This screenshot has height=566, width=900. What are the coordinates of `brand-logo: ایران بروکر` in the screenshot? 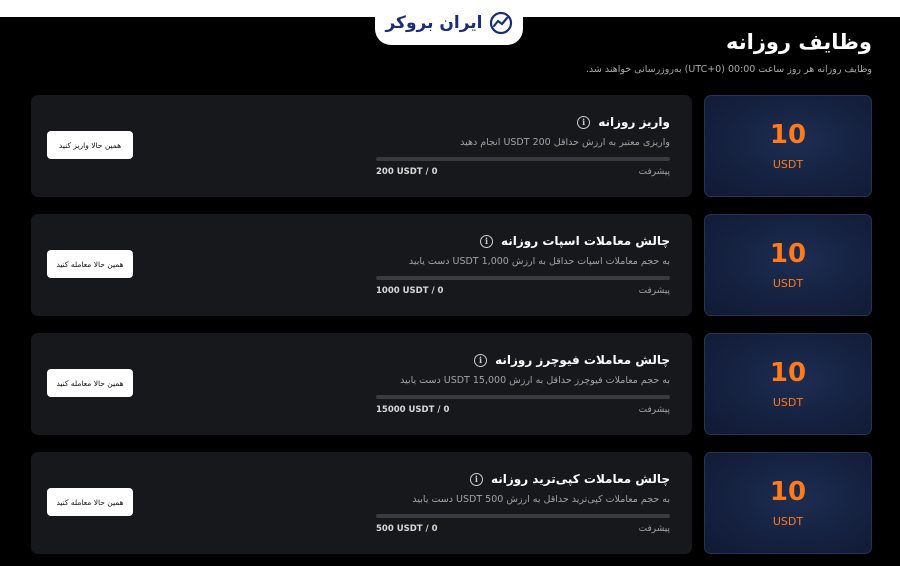 It's located at (449, 22).